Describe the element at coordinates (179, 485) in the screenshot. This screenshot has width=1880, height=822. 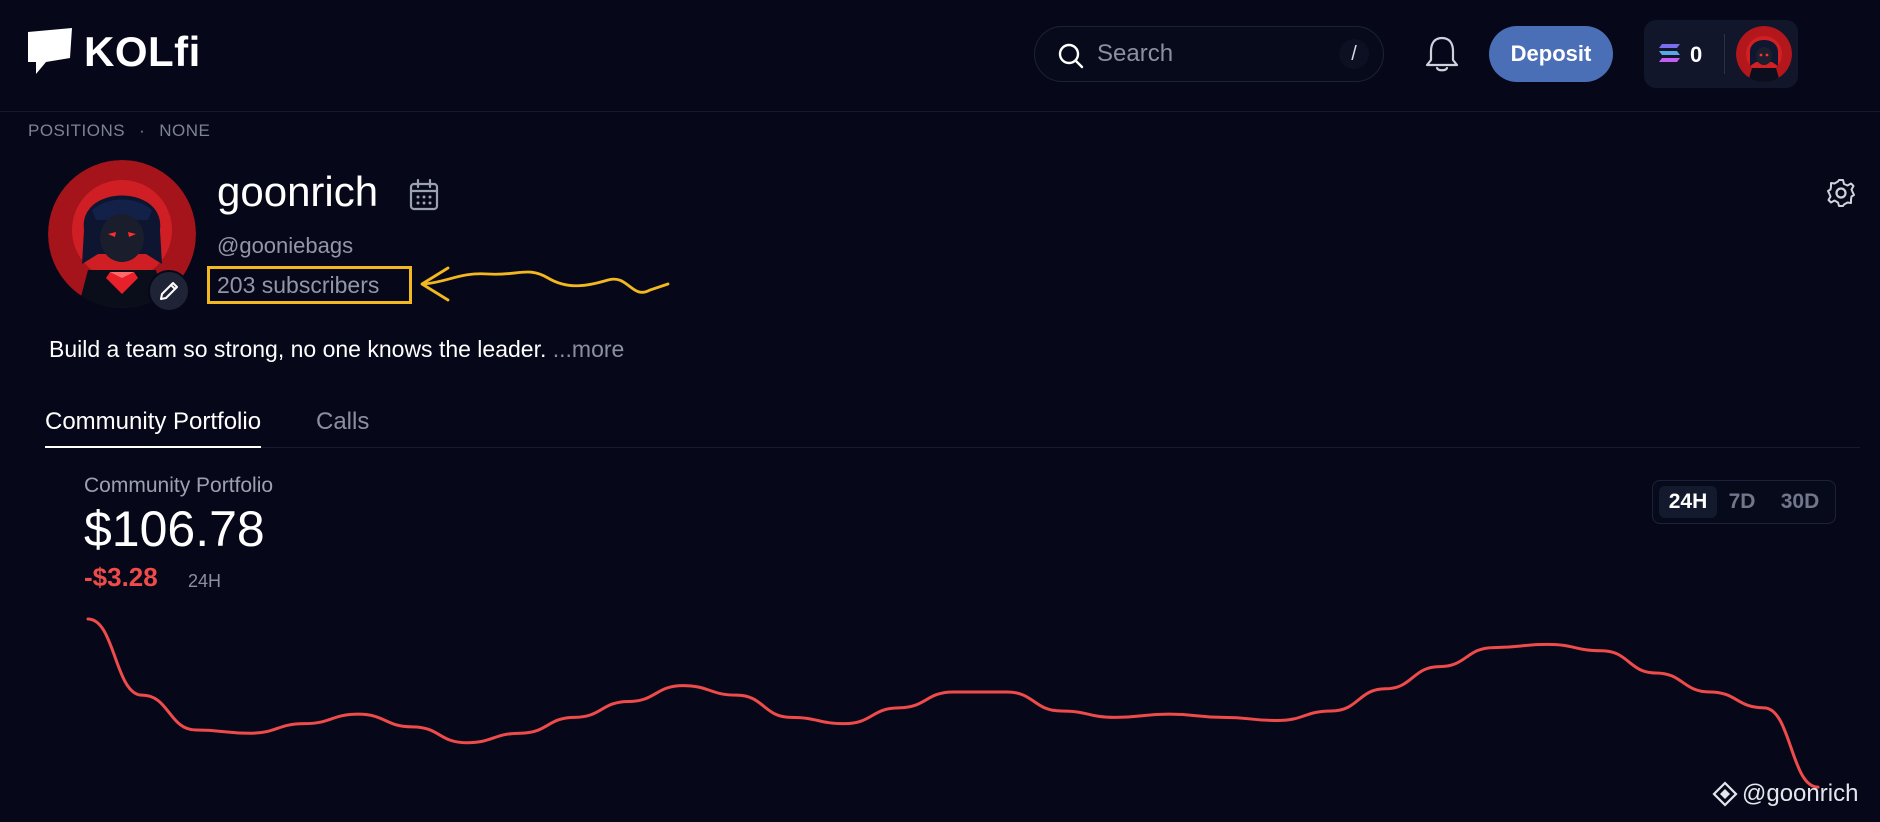
I see `portfolio-label: Community Portfolio` at that location.